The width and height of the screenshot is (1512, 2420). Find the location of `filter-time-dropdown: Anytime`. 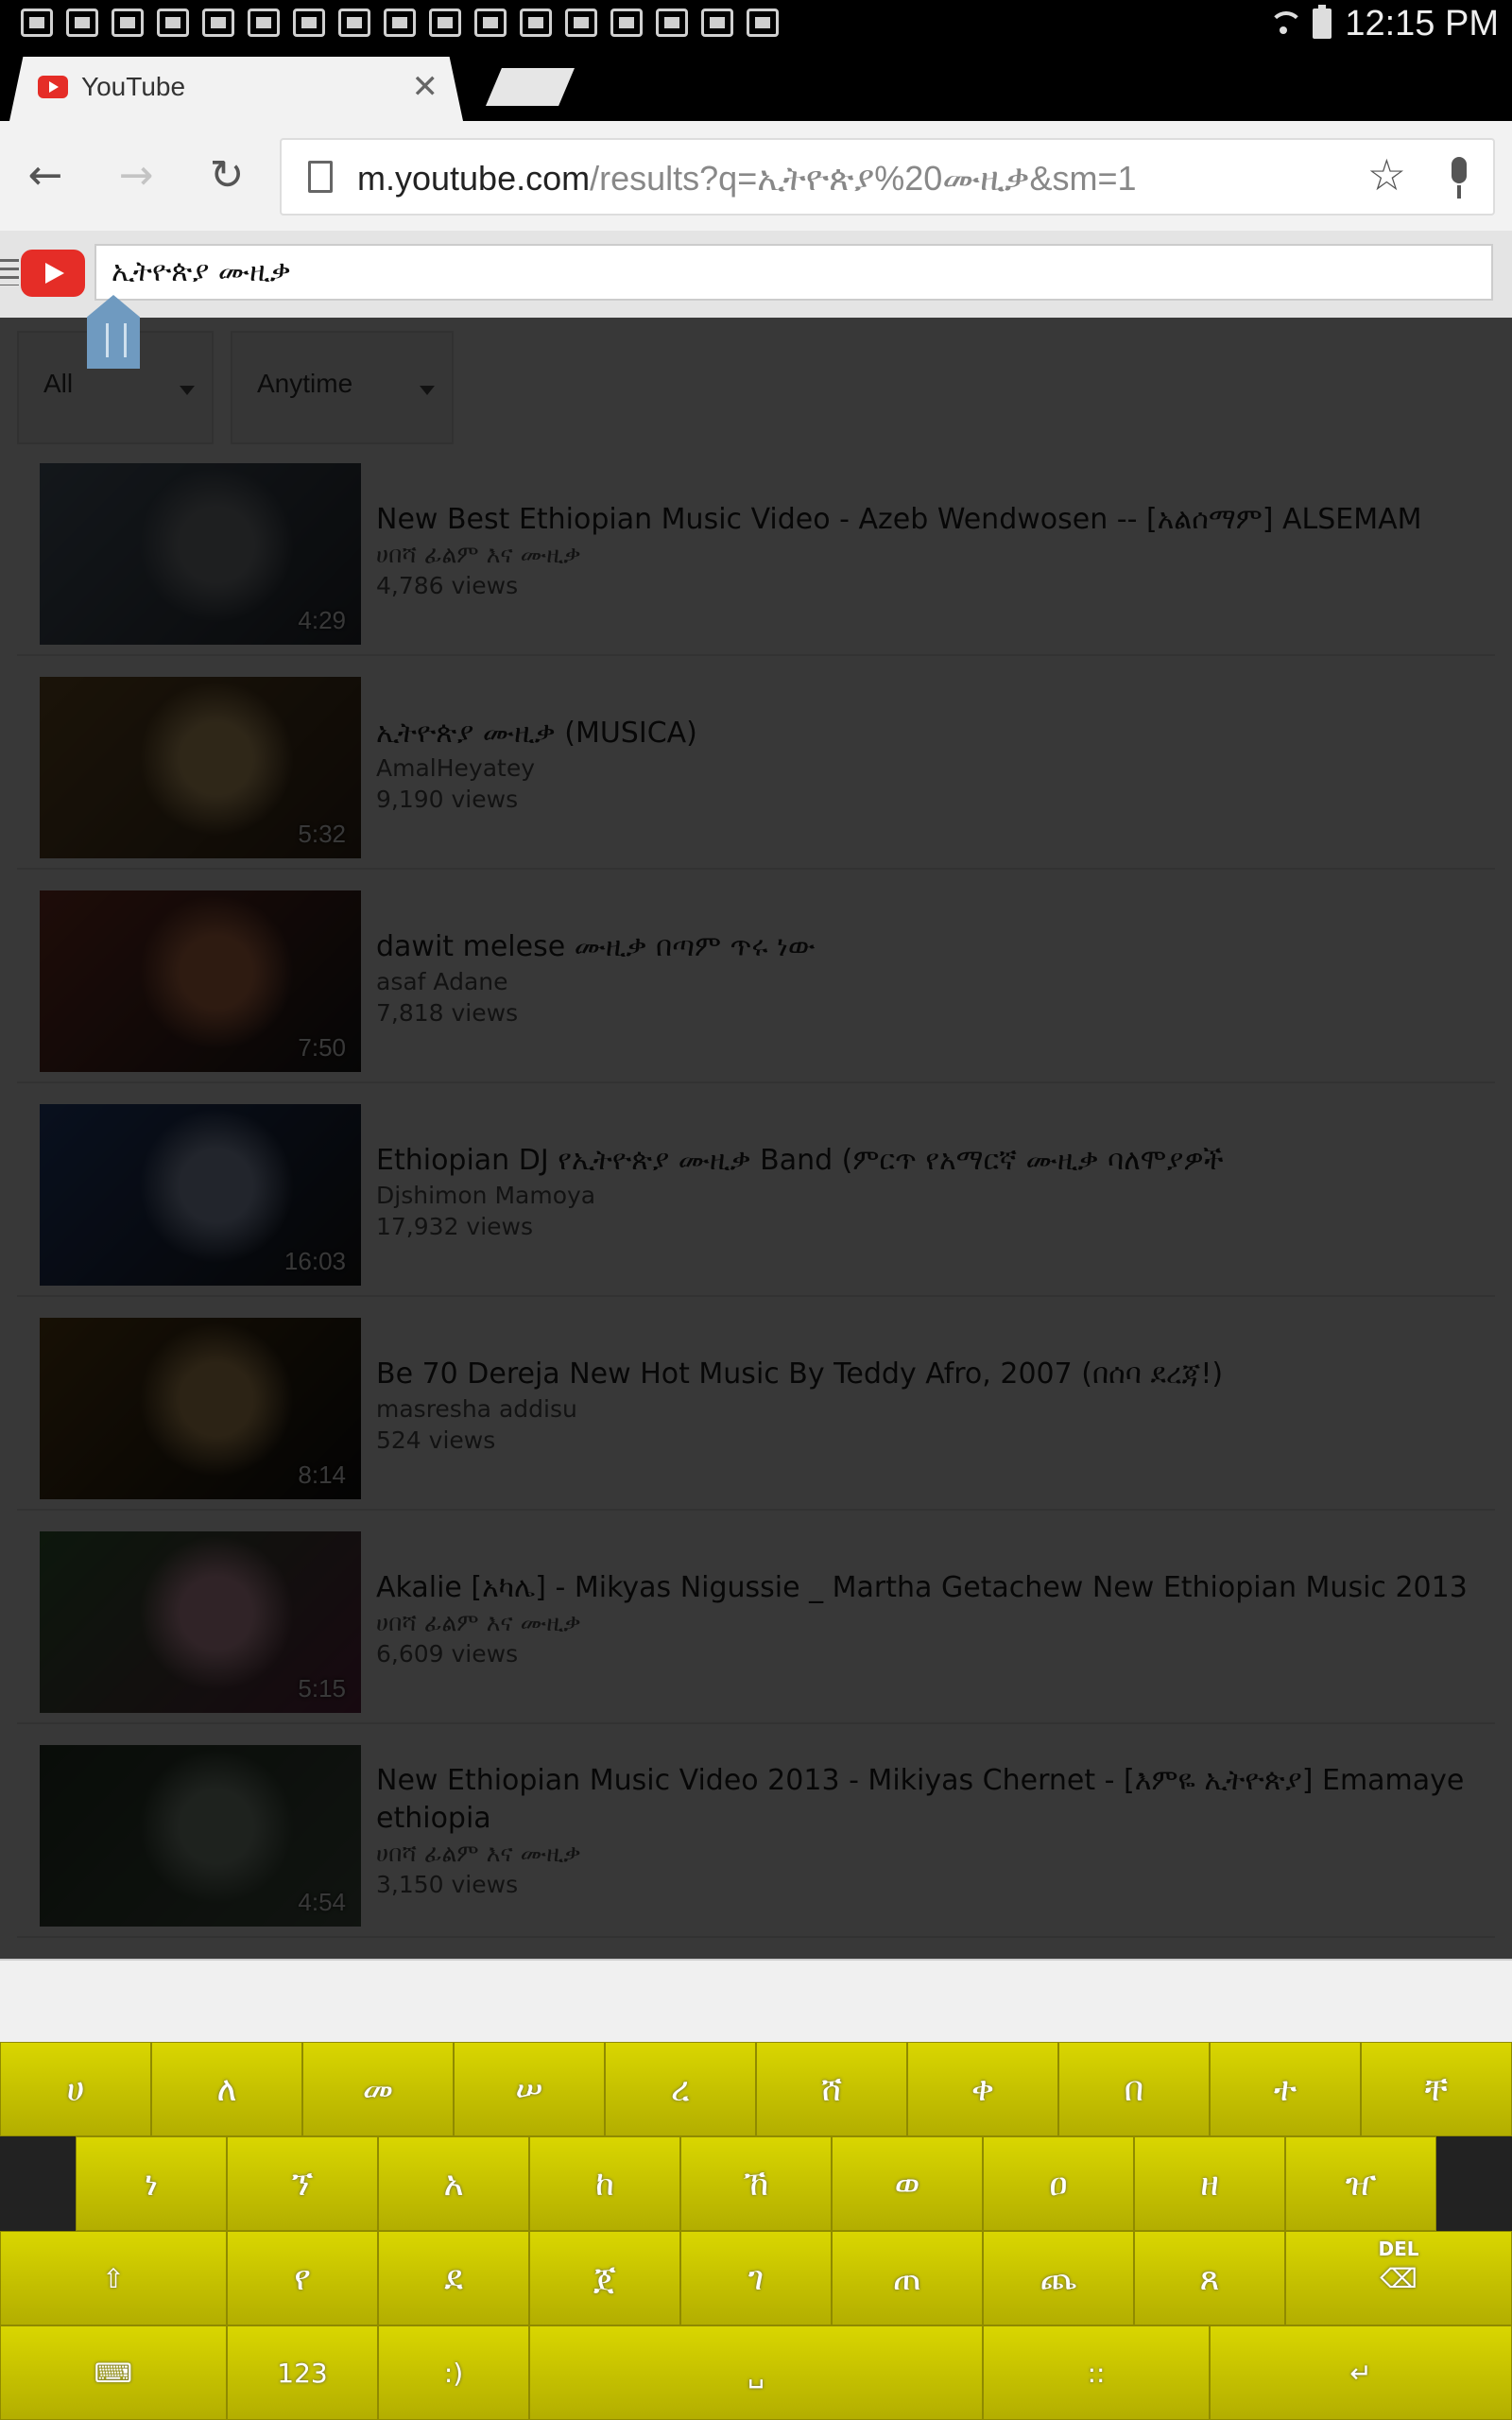

filter-time-dropdown: Anytime is located at coordinates (342, 387).